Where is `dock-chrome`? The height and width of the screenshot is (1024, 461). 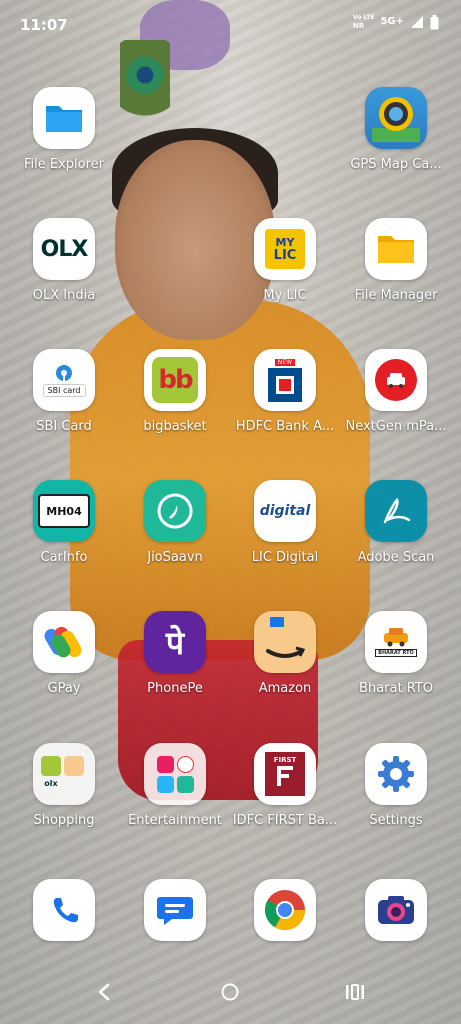
dock-chrome is located at coordinates (285, 910).